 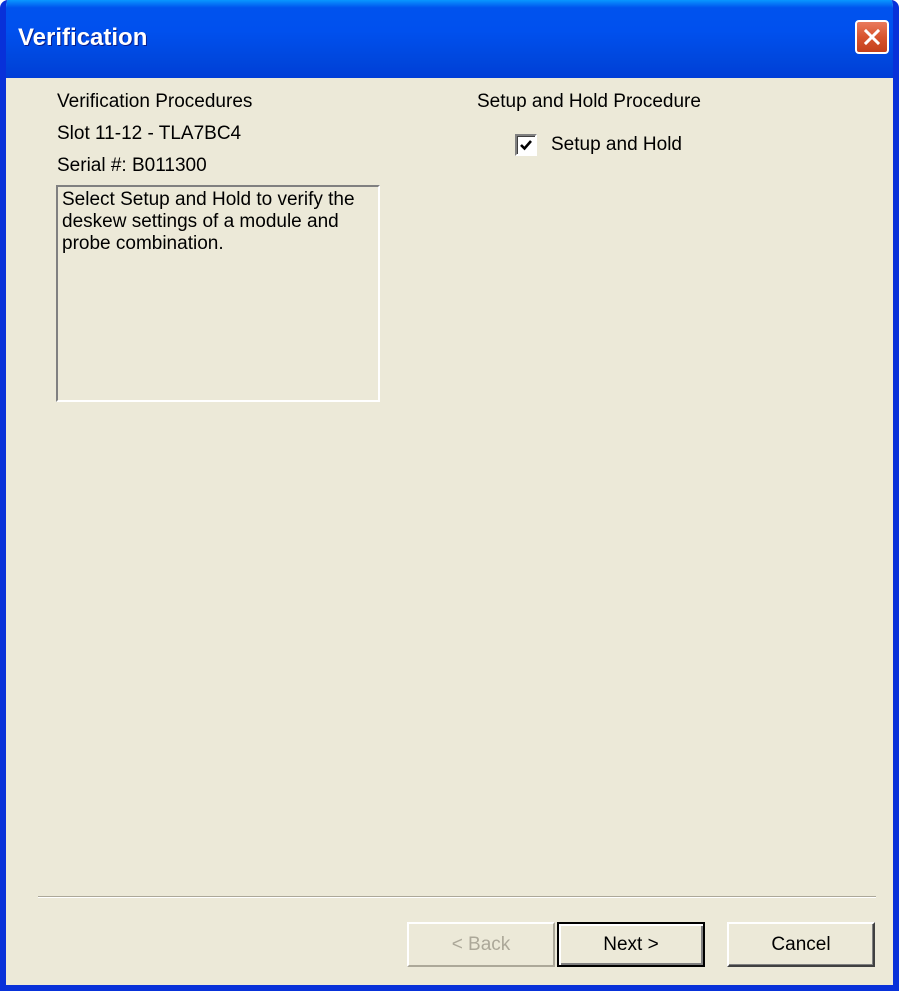 What do you see at coordinates (457, 897) in the screenshot?
I see `separator-line` at bounding box center [457, 897].